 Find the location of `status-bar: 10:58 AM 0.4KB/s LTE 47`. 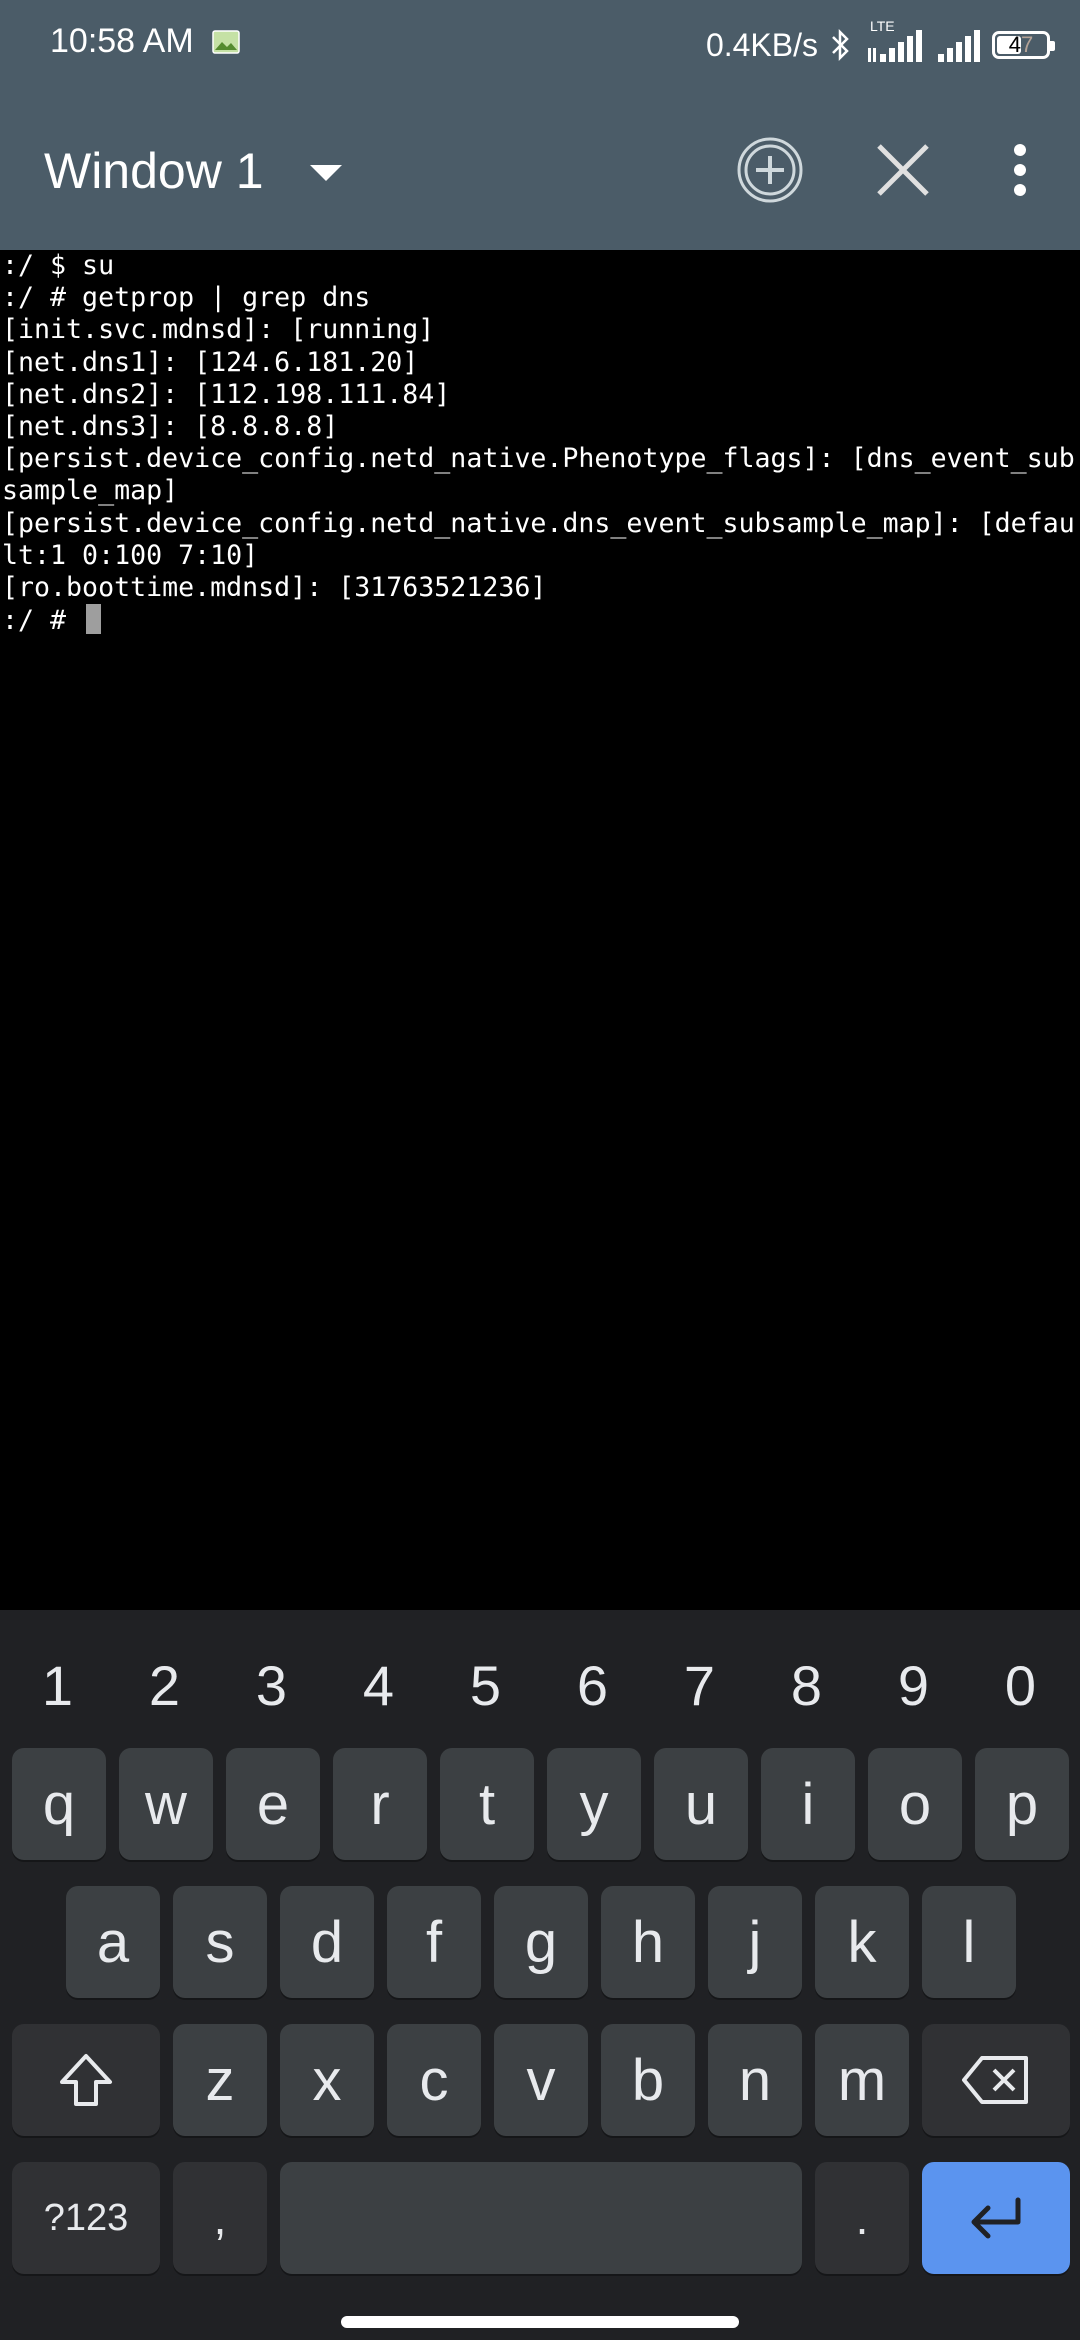

status-bar: 10:58 AM 0.4KB/s LTE 47 is located at coordinates (540, 45).